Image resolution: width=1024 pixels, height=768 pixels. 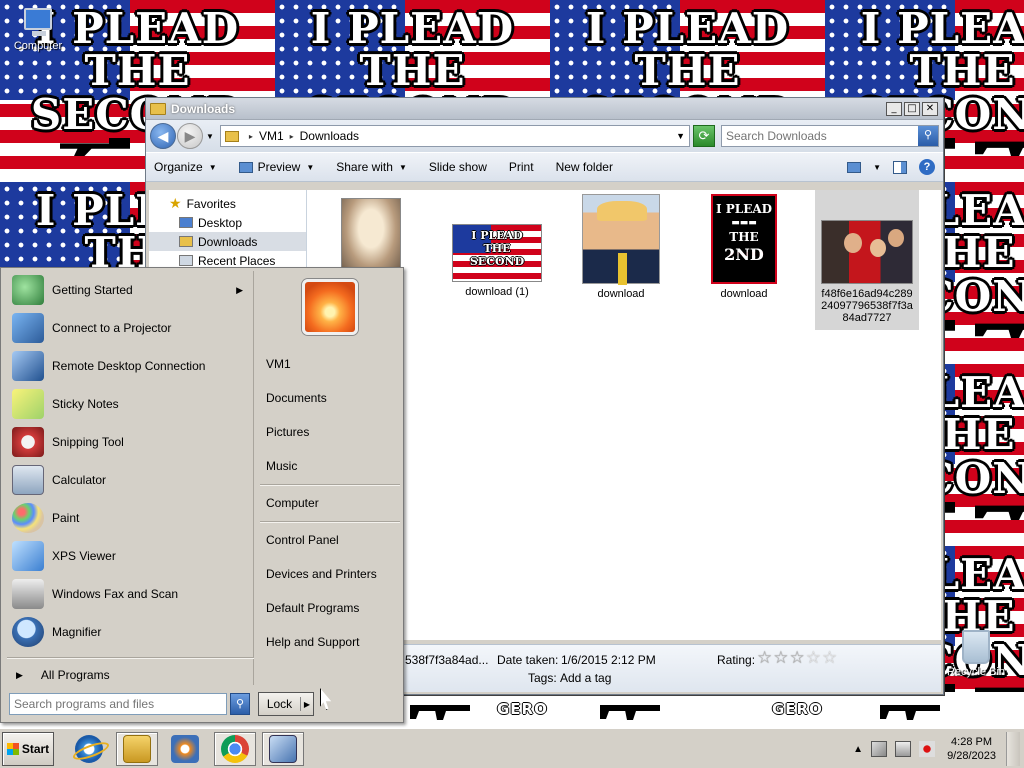 I want to click on sticky-notes-icon, so click(x=28, y=404).